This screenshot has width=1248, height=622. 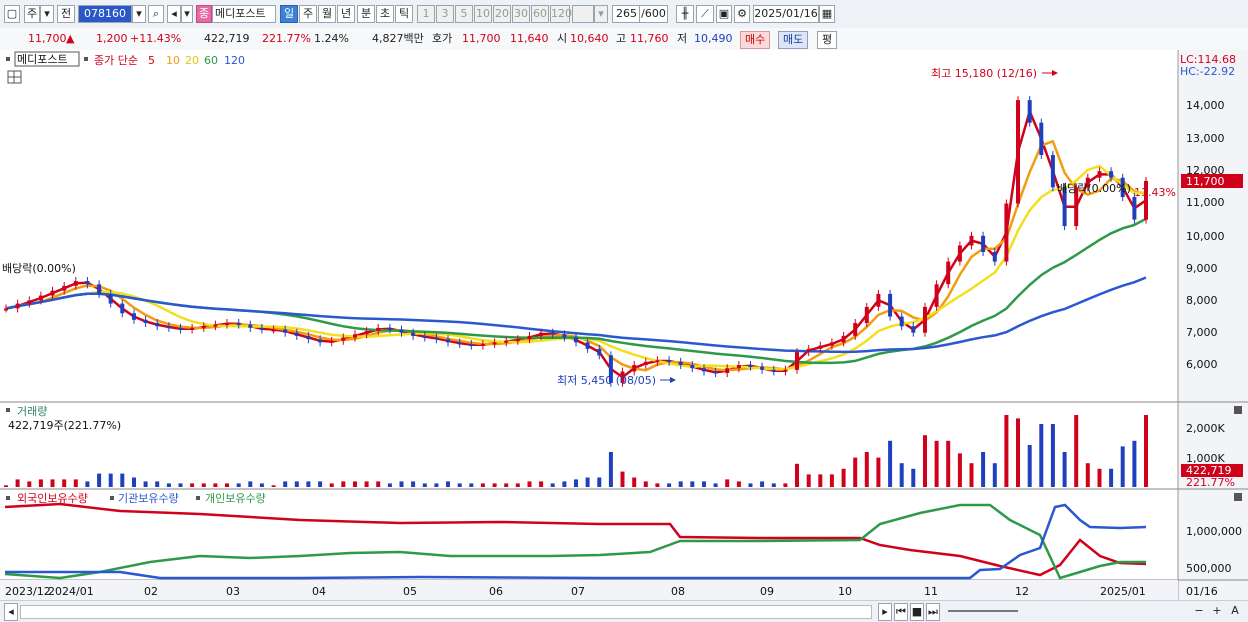 What do you see at coordinates (173, 60) in the screenshot?
I see `legend-ma10: 10` at bounding box center [173, 60].